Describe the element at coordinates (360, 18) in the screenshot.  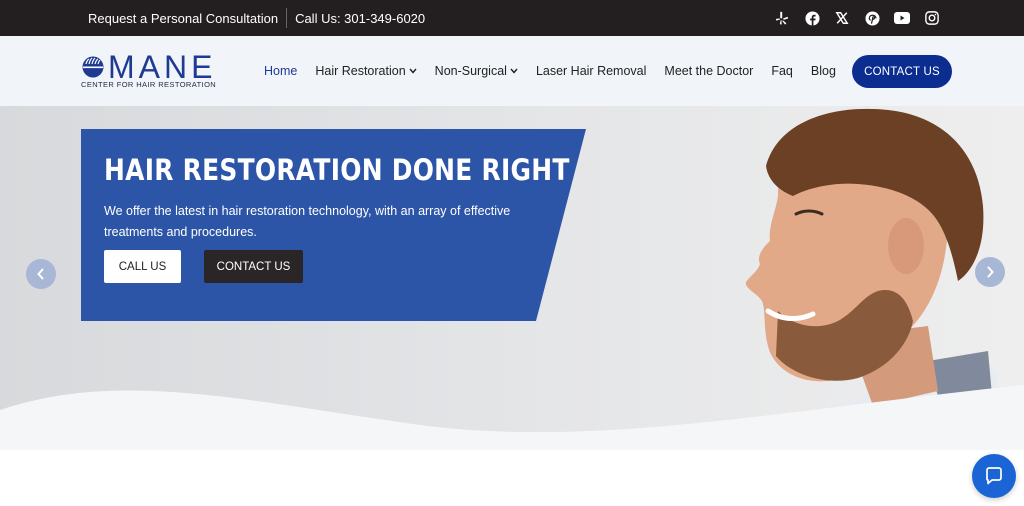
I see `phone-link: Call Us: 301-349-6020` at that location.